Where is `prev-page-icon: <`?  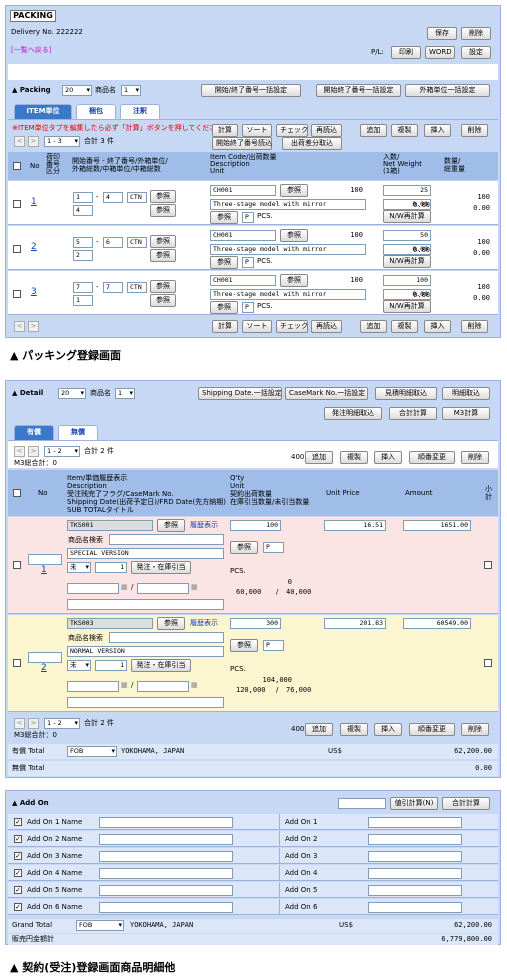 prev-page-icon: < is located at coordinates (19, 141).